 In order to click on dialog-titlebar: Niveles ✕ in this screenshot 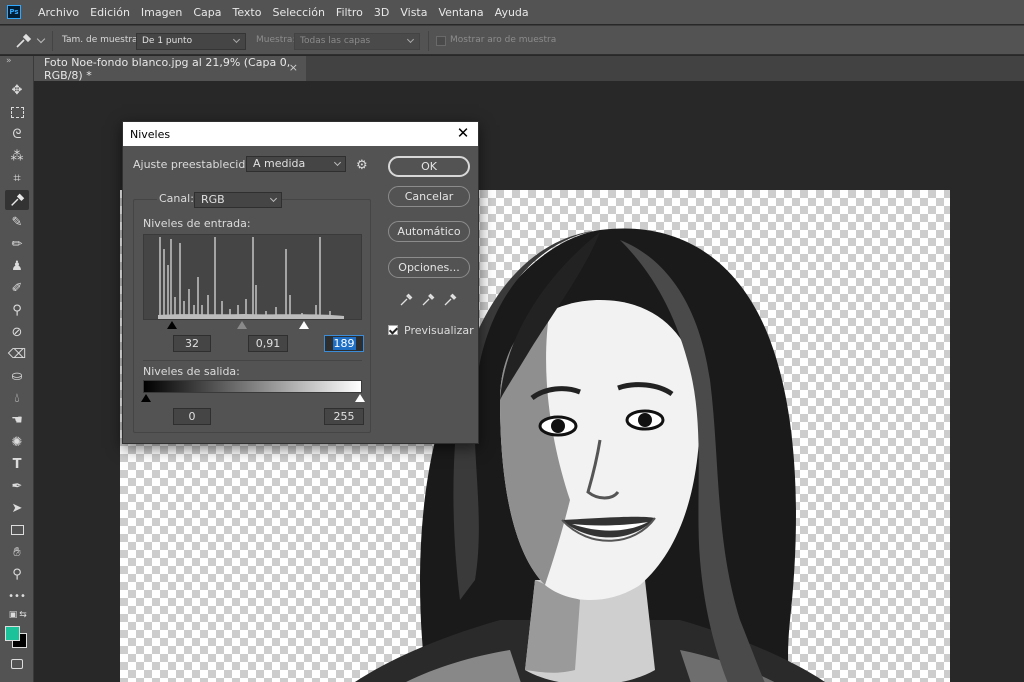, I will do `click(300, 134)`.